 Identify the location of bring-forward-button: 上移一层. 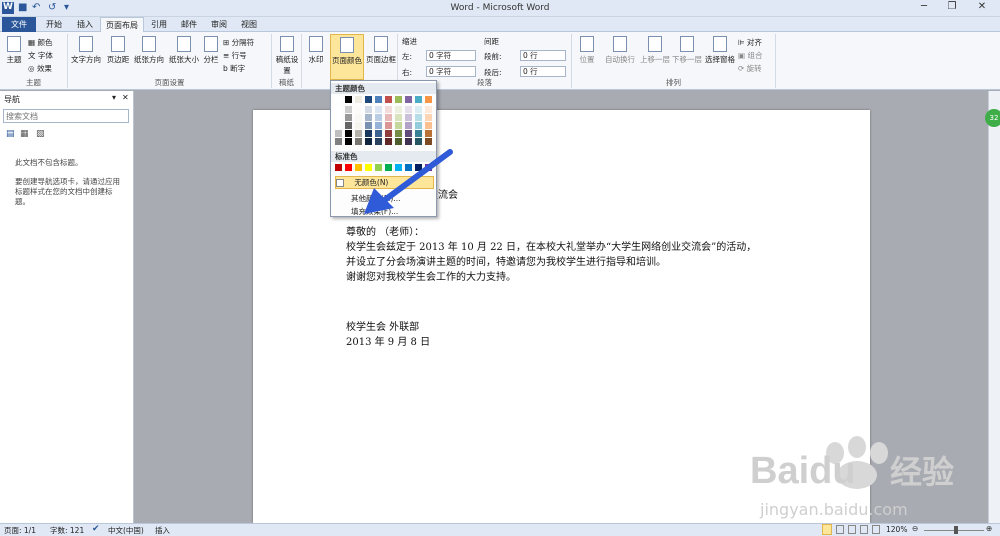
(655, 50).